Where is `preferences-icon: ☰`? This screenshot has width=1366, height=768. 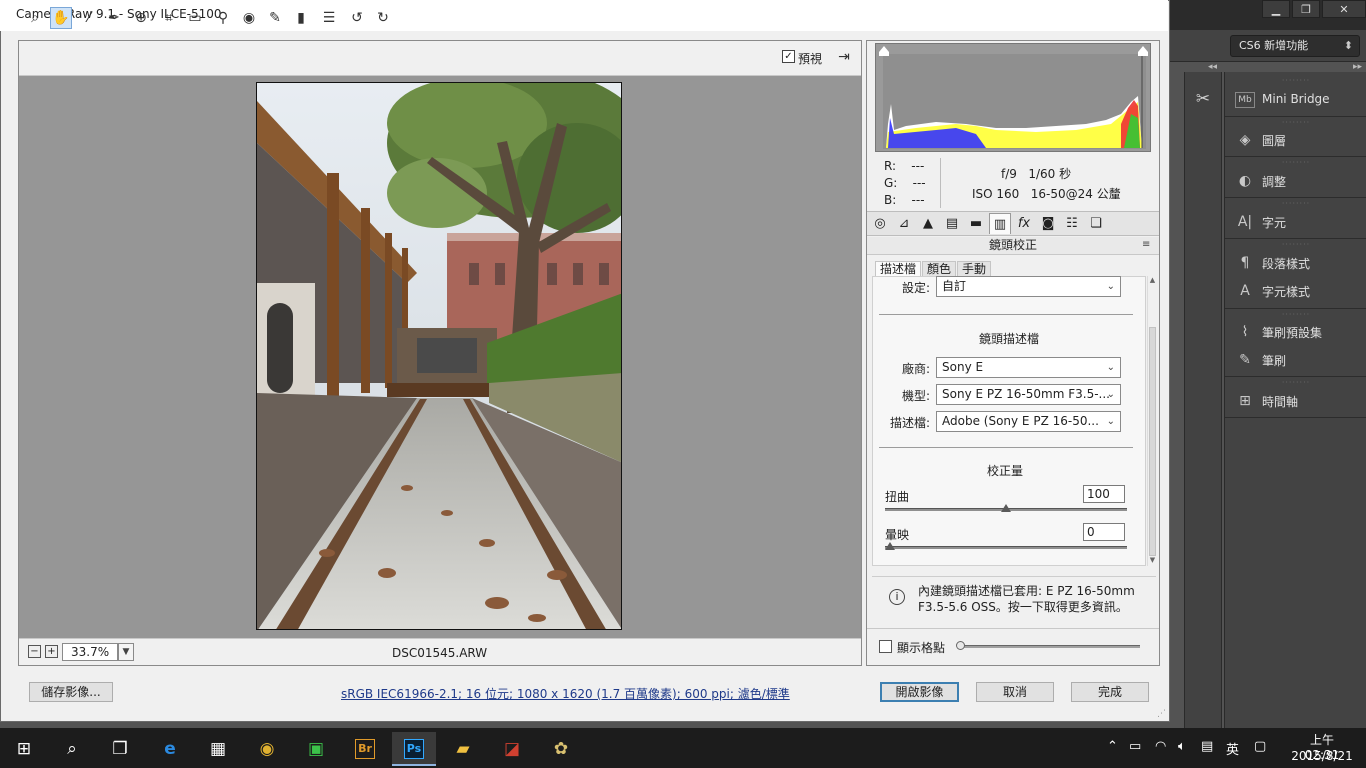 preferences-icon: ☰ is located at coordinates (329, 18).